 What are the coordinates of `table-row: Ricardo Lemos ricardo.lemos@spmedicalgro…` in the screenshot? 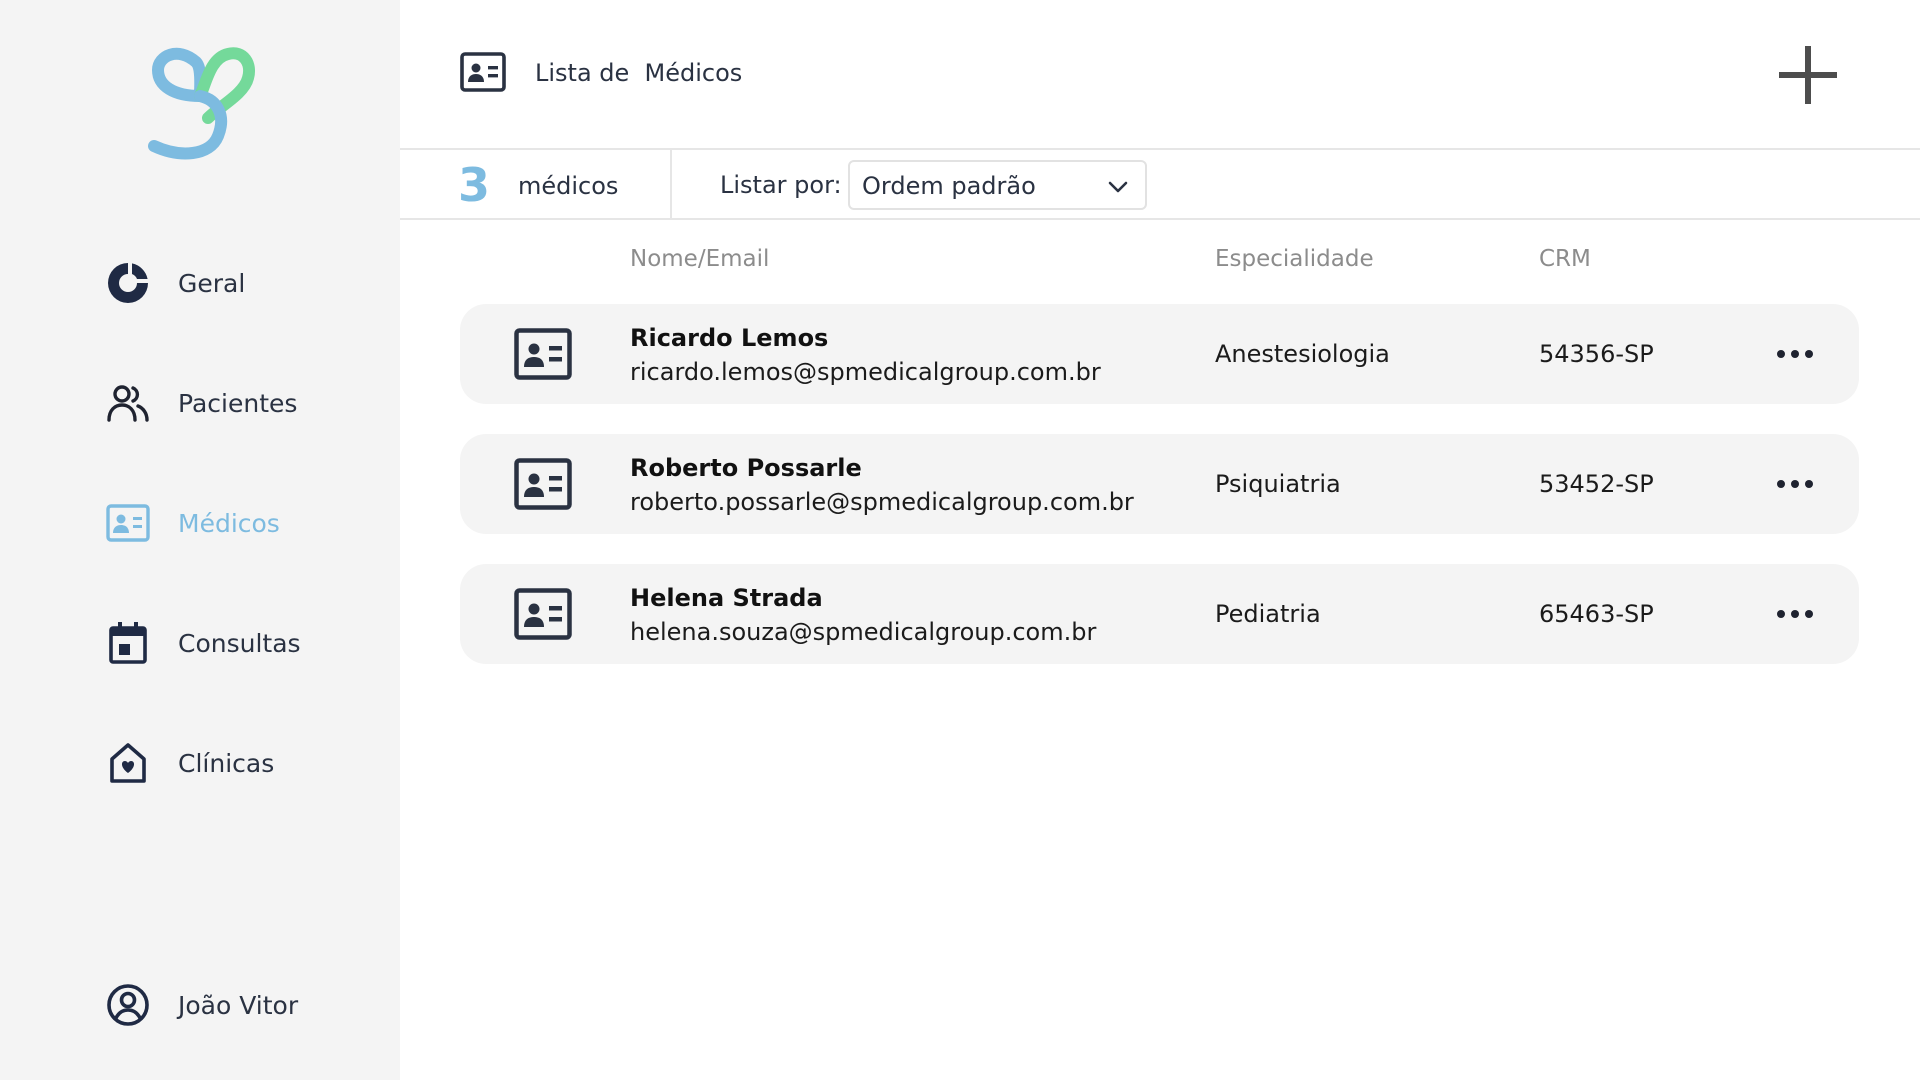 It's located at (1159, 354).